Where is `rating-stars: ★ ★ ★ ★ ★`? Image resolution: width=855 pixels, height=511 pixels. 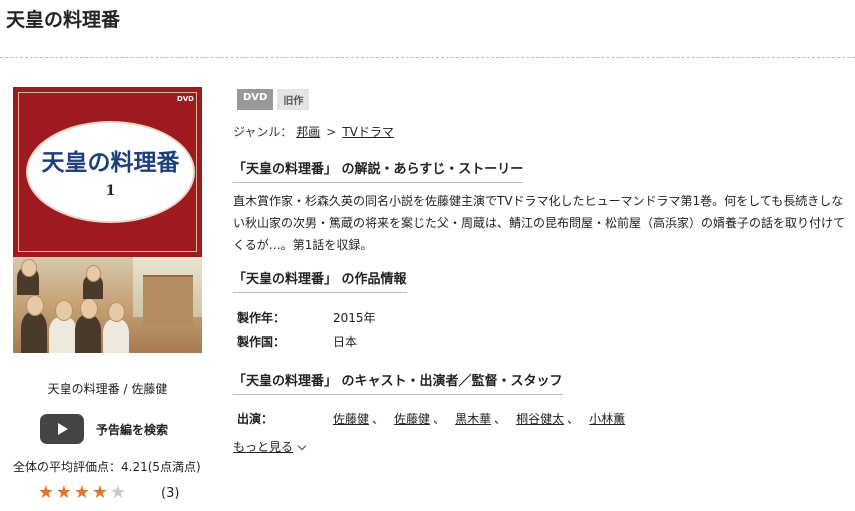
rating-stars: ★ ★ ★ ★ ★ is located at coordinates (82, 493).